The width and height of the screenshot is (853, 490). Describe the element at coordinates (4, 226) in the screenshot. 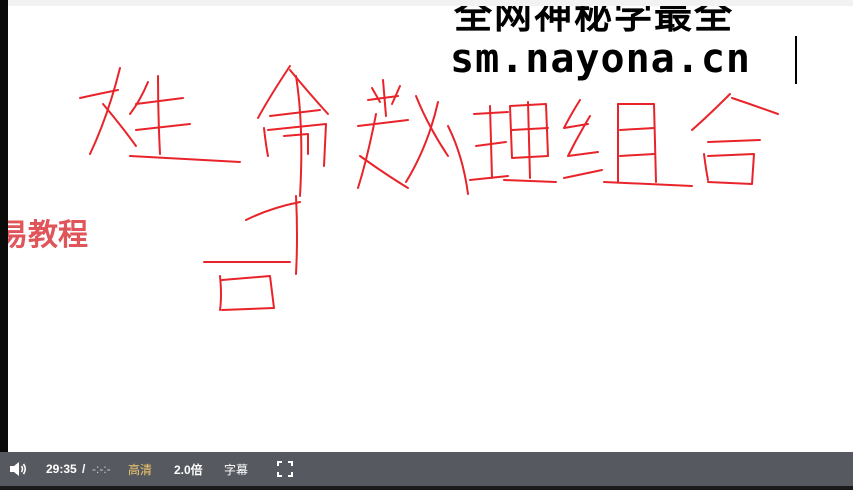

I see `left-edge-bar` at that location.